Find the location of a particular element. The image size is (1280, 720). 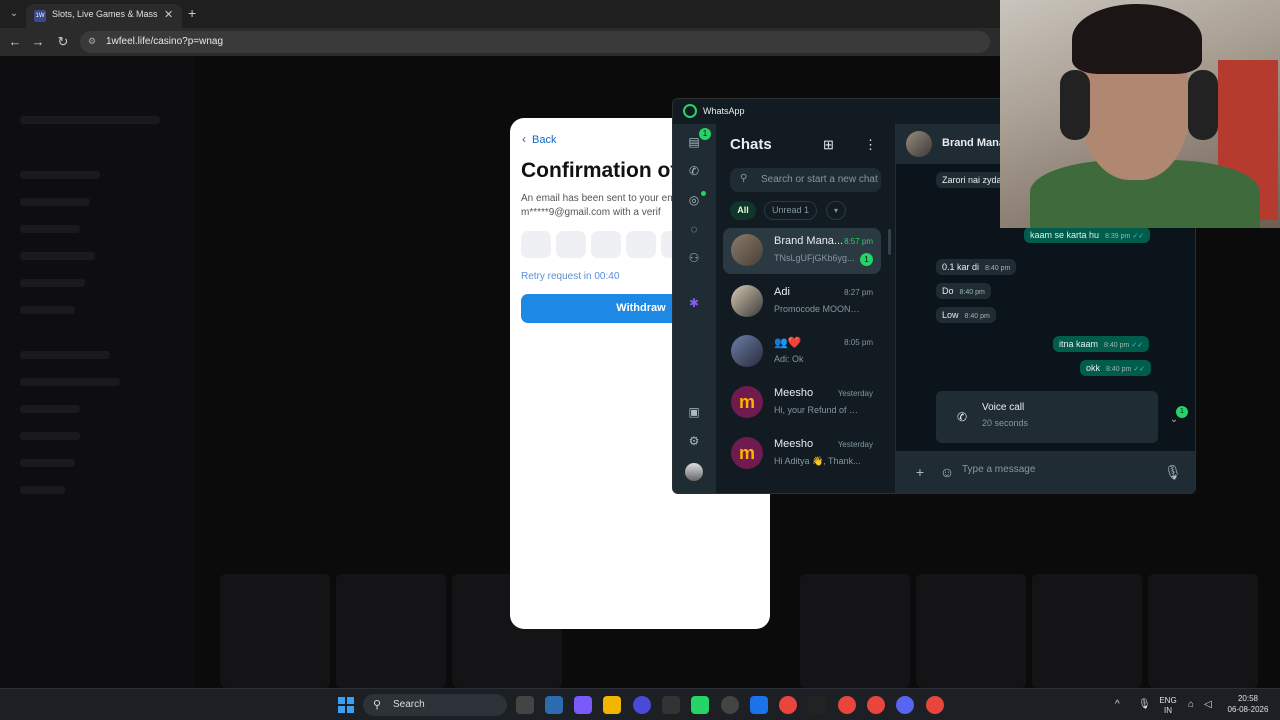

microphone-tray-icon: 🎙 is located at coordinates (1144, 704).